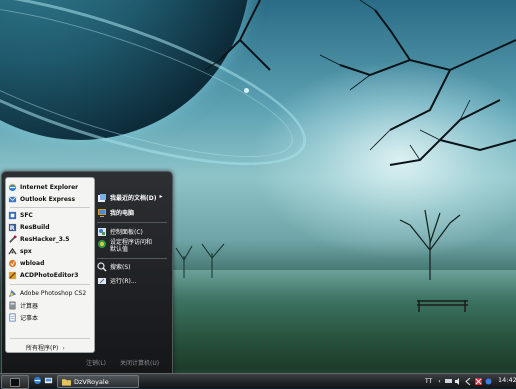 This screenshot has height=389, width=516. Describe the element at coordinates (428, 381) in the screenshot. I see `tray-text-label: TT` at that location.